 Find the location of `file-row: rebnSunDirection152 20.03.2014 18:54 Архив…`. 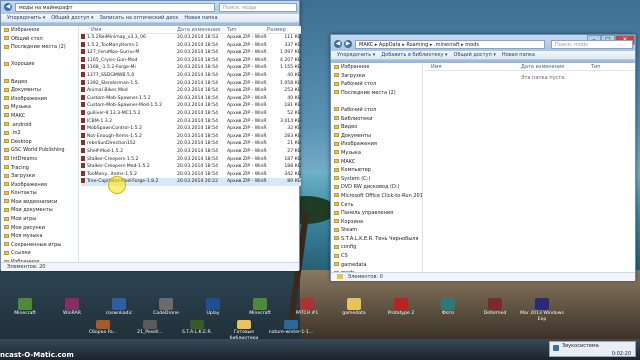

file-row: rebnSunDirection152 20.03.2014 18:54 Архив… is located at coordinates (191, 144).